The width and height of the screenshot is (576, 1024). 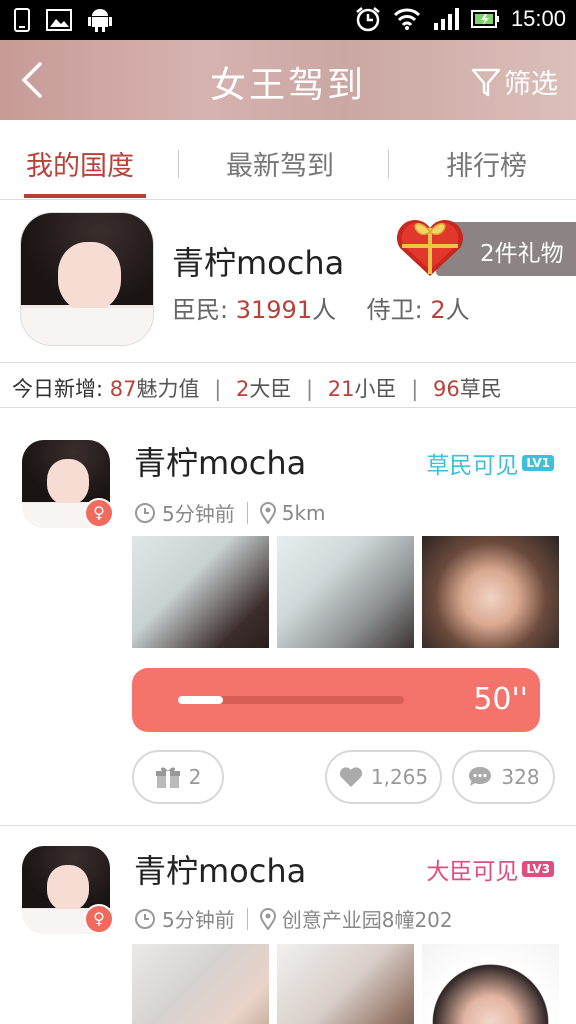 What do you see at coordinates (480, 389) in the screenshot?
I see `commoner-label: 草民` at bounding box center [480, 389].